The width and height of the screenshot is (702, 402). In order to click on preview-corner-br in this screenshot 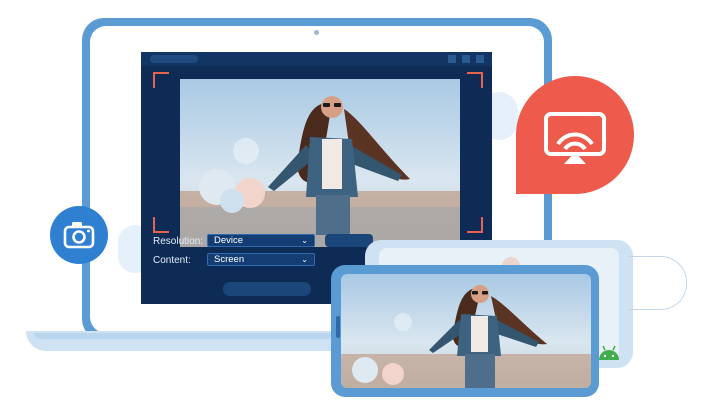, I will do `click(475, 225)`.